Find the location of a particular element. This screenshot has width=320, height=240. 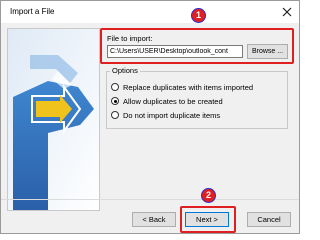

radio-no-duplicates: Do not import duplicate items is located at coordinates (165, 115).